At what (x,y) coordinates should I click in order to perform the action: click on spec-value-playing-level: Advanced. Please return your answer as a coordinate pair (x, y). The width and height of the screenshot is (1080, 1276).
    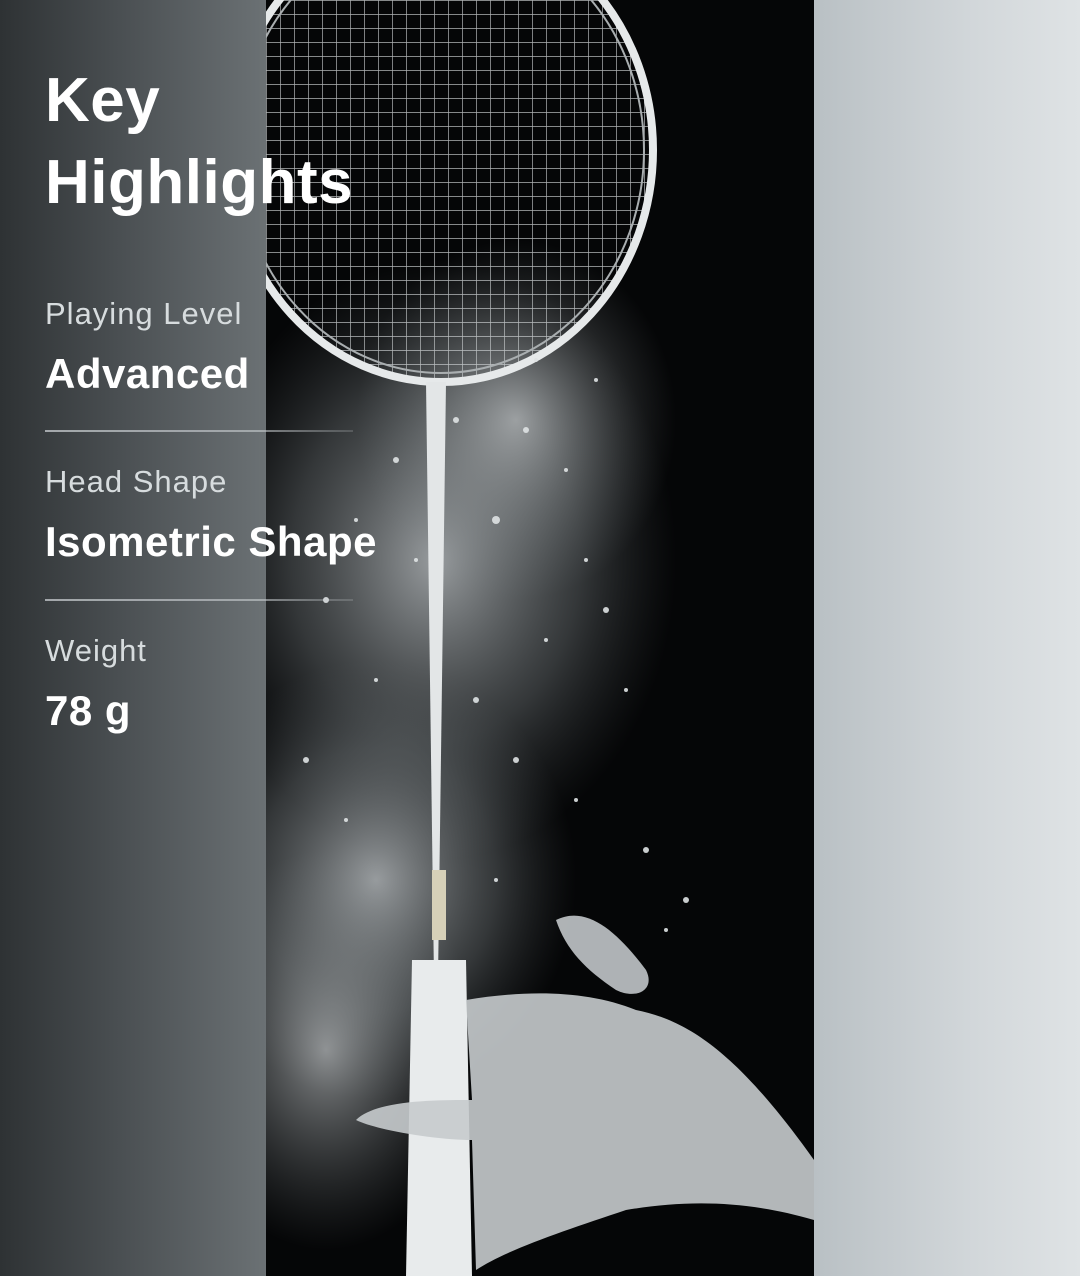
    Looking at the image, I should click on (147, 373).